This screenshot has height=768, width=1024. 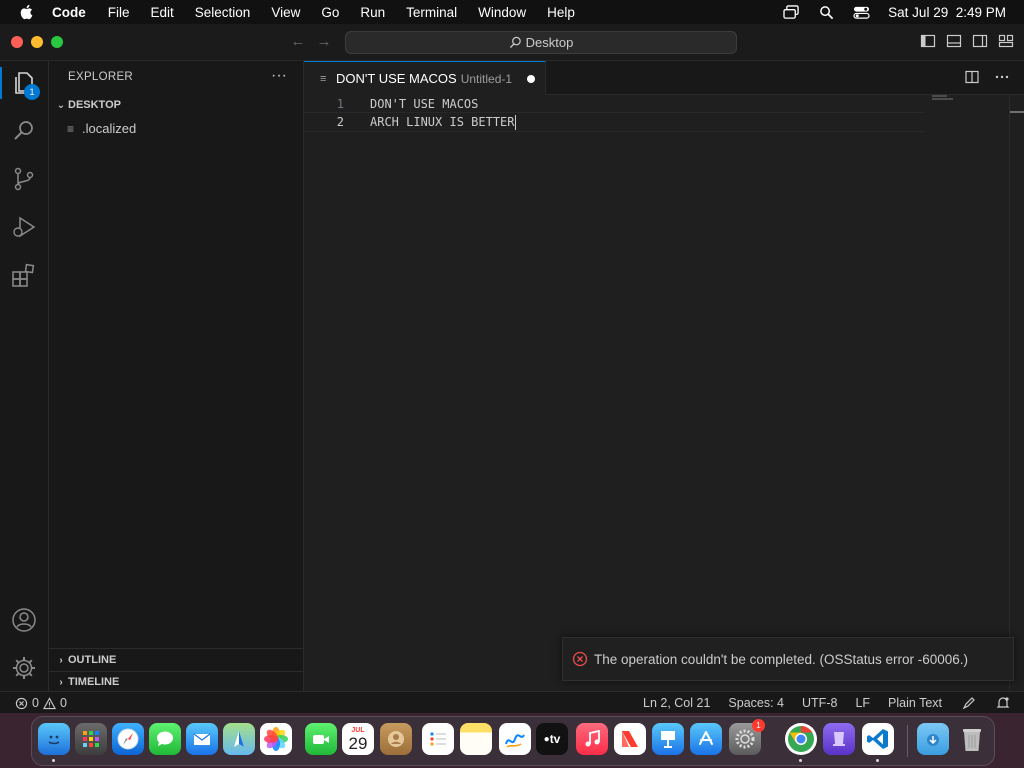 What do you see at coordinates (24, 227) in the screenshot?
I see `run-debug-view-button` at bounding box center [24, 227].